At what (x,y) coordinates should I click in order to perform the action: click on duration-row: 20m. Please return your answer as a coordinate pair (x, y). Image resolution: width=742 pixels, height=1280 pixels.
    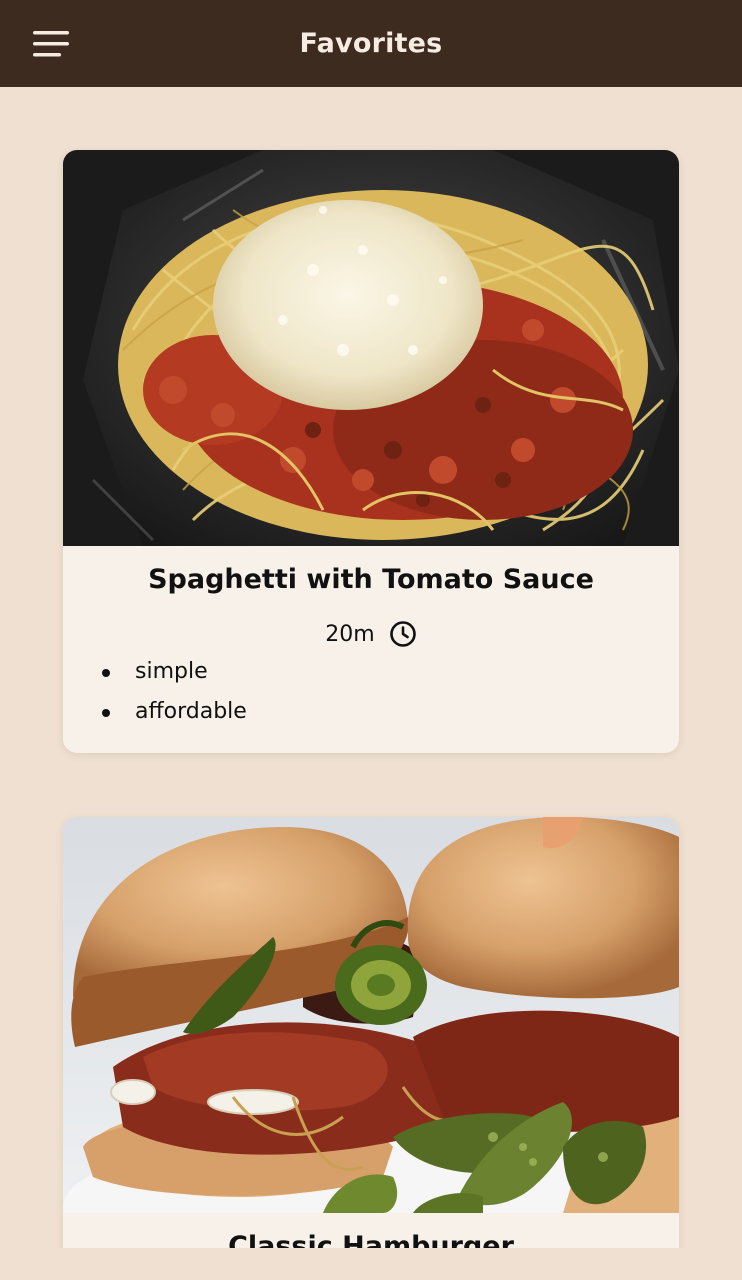
    Looking at the image, I should click on (371, 634).